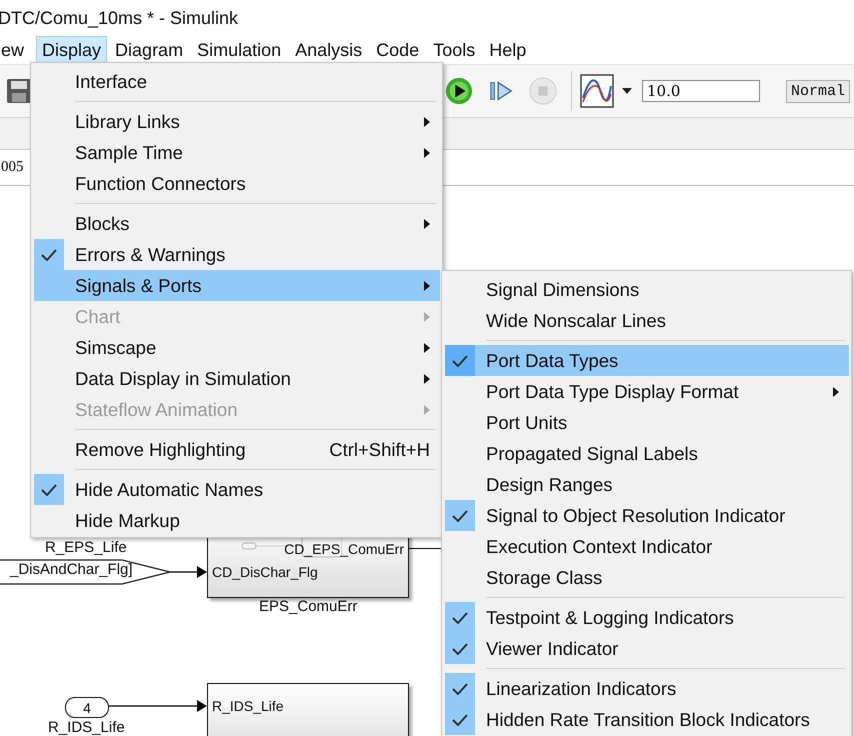 The image size is (854, 736). I want to click on menu-item: Propagated Signal Labels, so click(647, 453).